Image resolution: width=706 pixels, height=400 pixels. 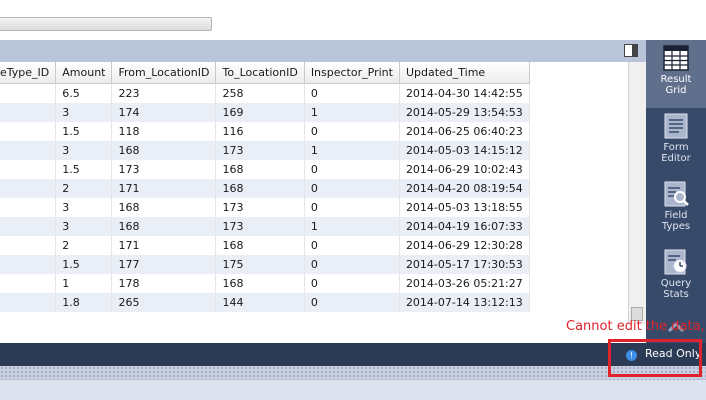 I want to click on table-row: 3 174 169 1 2014-05-29 13:54:53, so click(x=265, y=112).